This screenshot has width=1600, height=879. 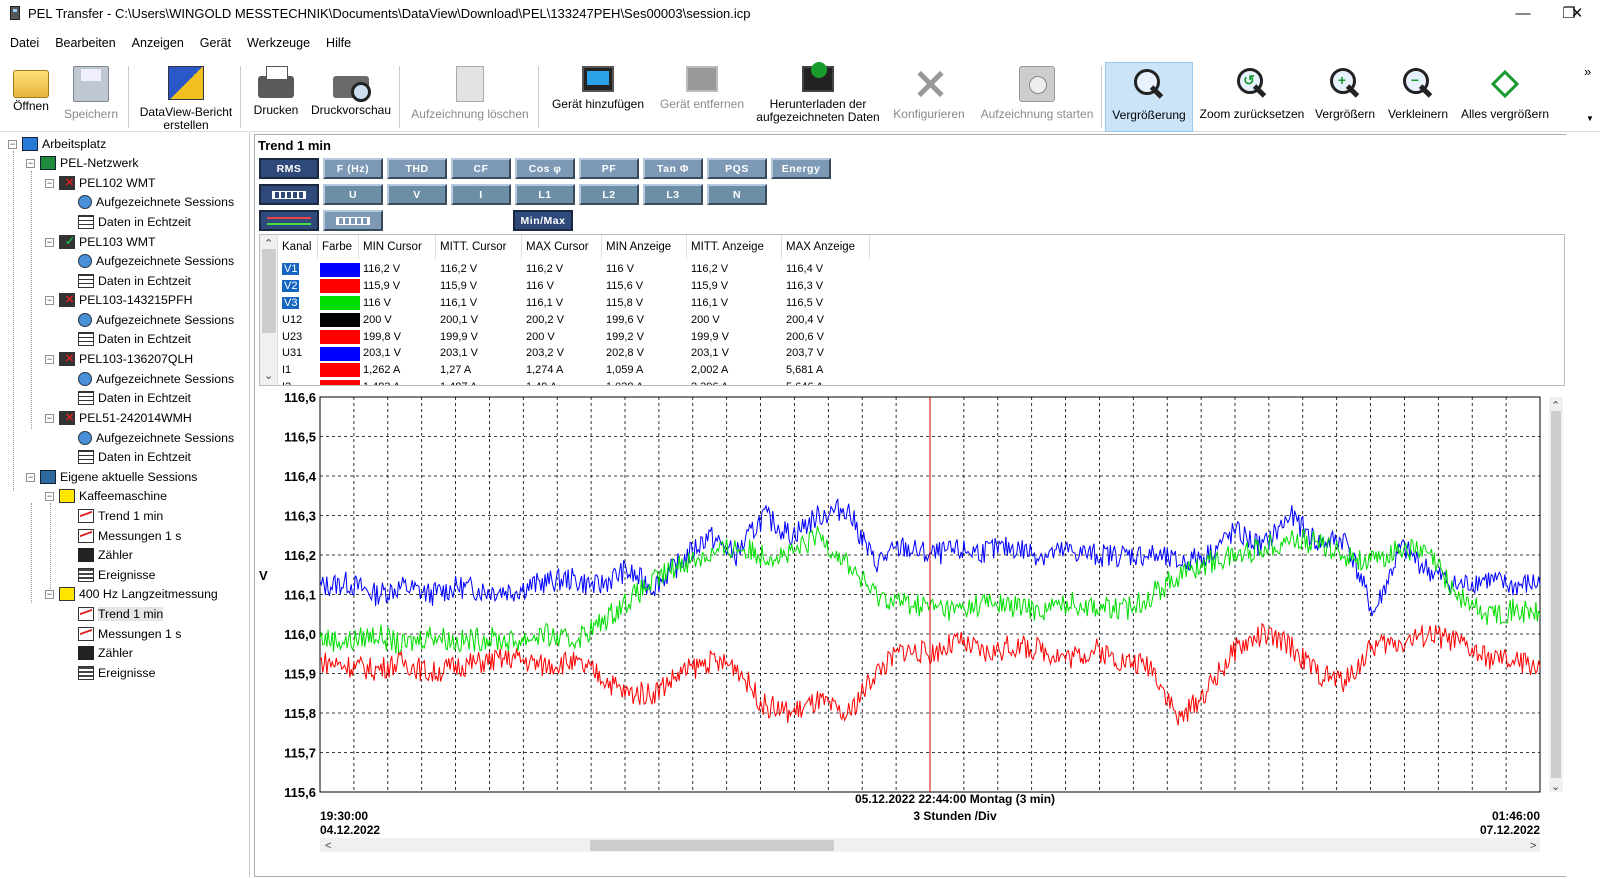 What do you see at coordinates (545, 194) in the screenshot?
I see `l1-button: L1` at bounding box center [545, 194].